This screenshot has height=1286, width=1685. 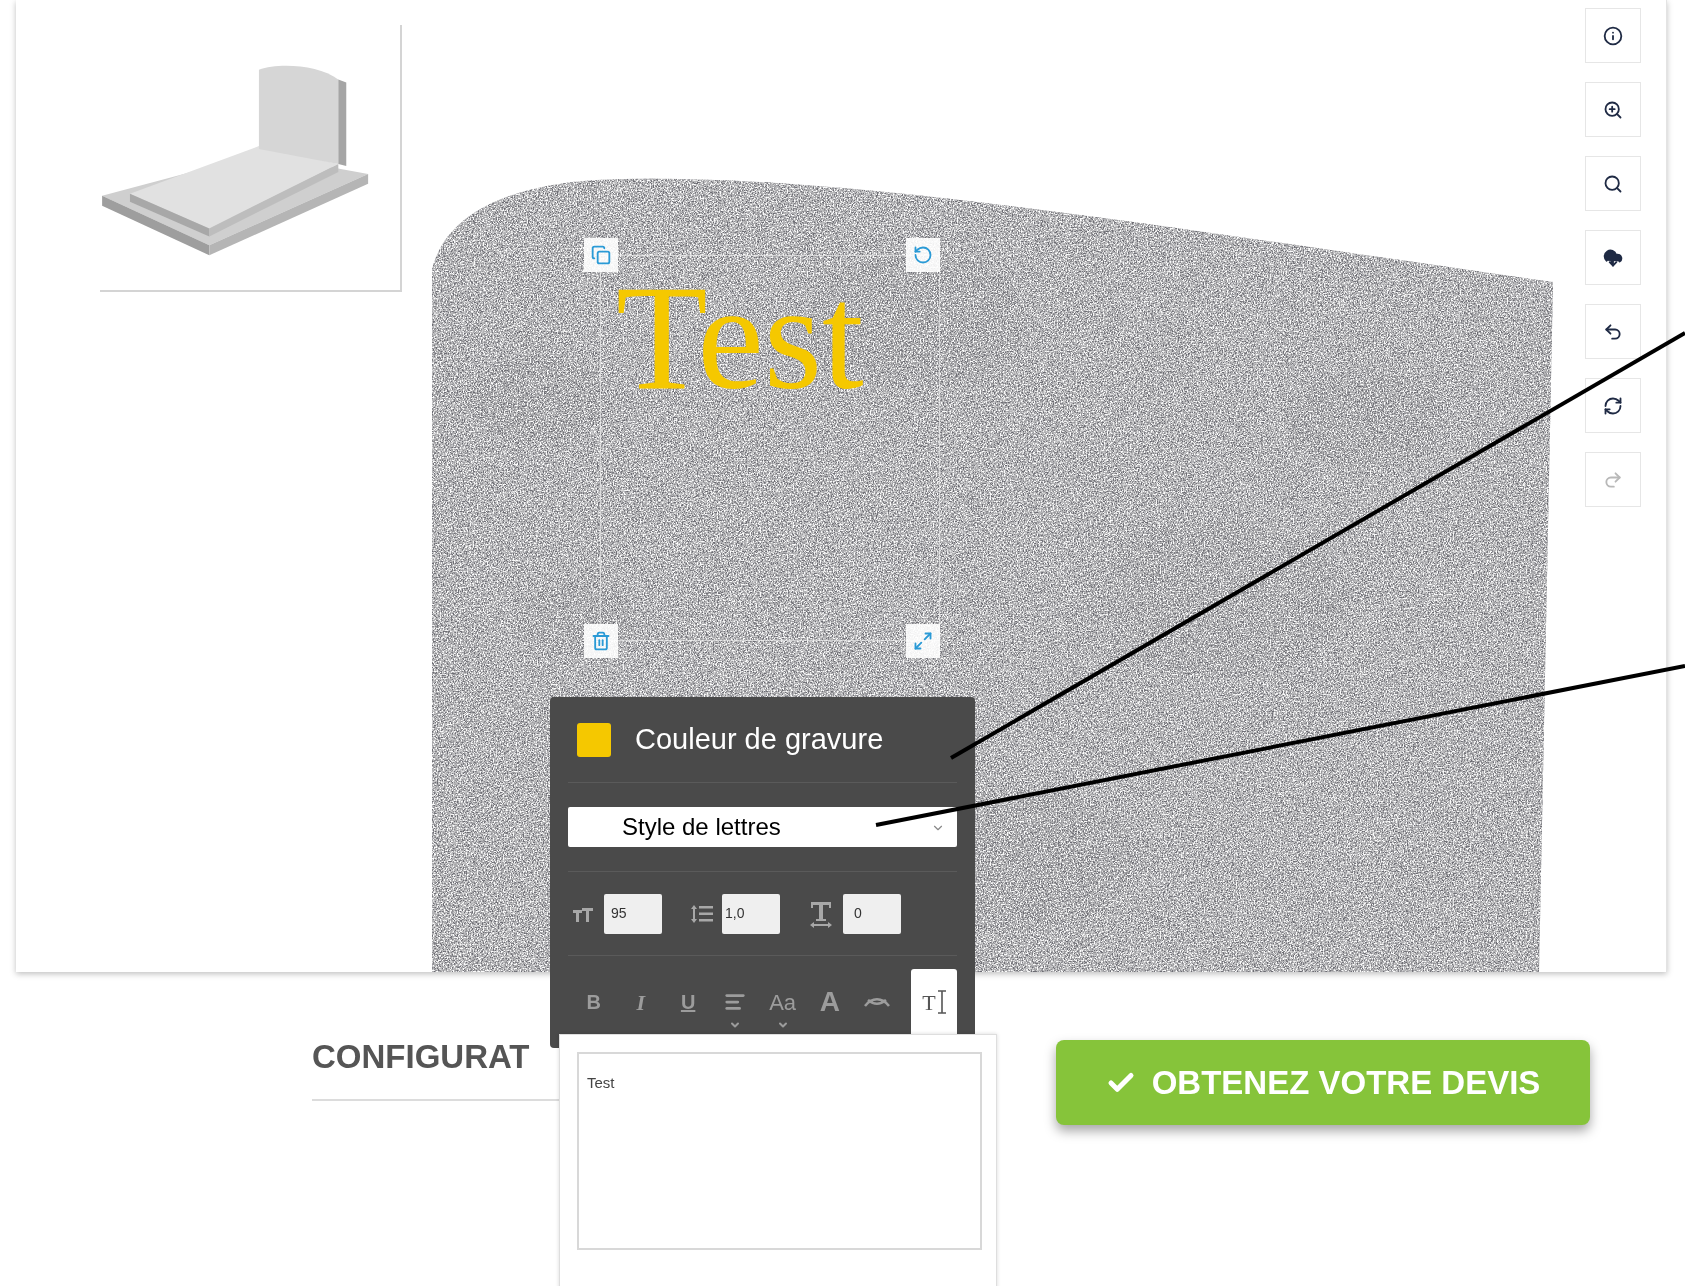 What do you see at coordinates (941, 1002) in the screenshot?
I see `text-cursor-icon` at bounding box center [941, 1002].